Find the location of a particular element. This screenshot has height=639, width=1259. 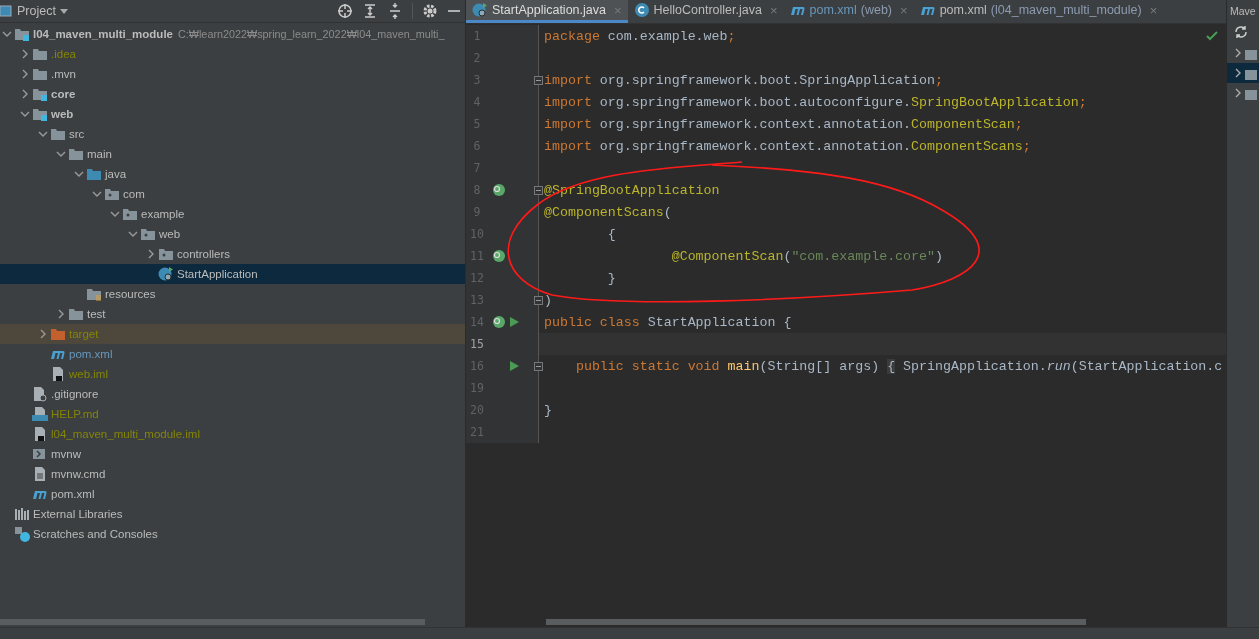

code-line: public static void main(String[] args) { SpringApplication.run(StartApplication.c is located at coordinates (898, 366).